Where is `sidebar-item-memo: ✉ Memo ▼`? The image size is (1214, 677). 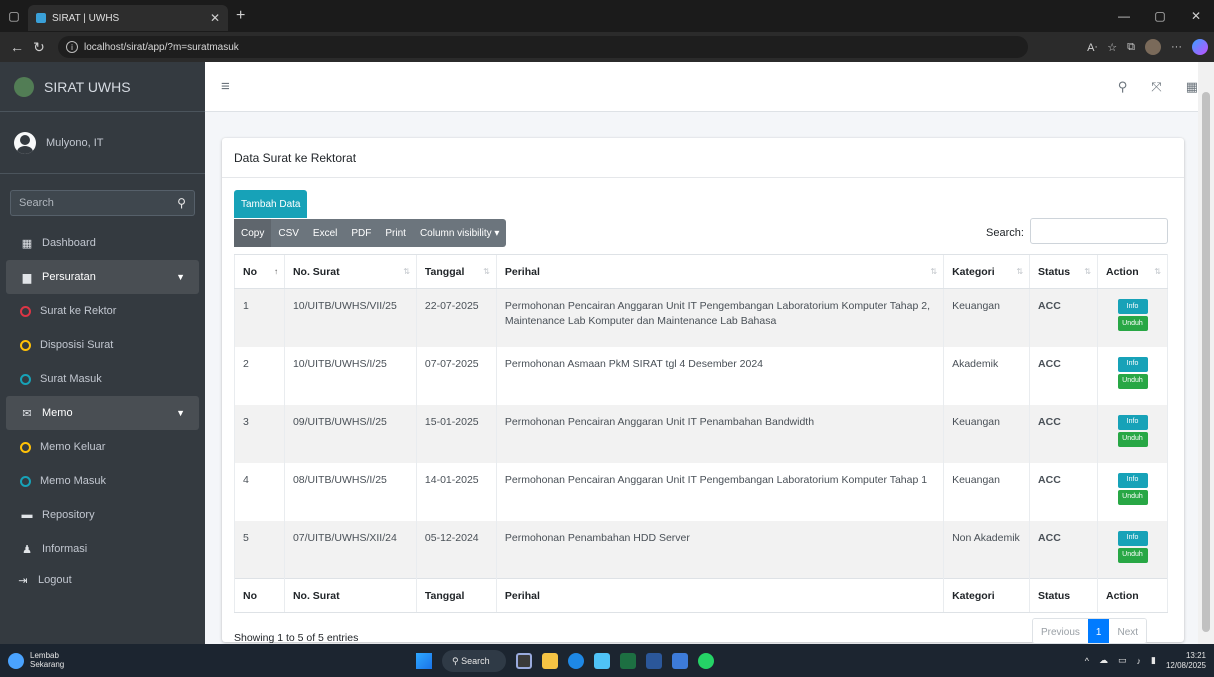 sidebar-item-memo: ✉ Memo ▼ is located at coordinates (102, 413).